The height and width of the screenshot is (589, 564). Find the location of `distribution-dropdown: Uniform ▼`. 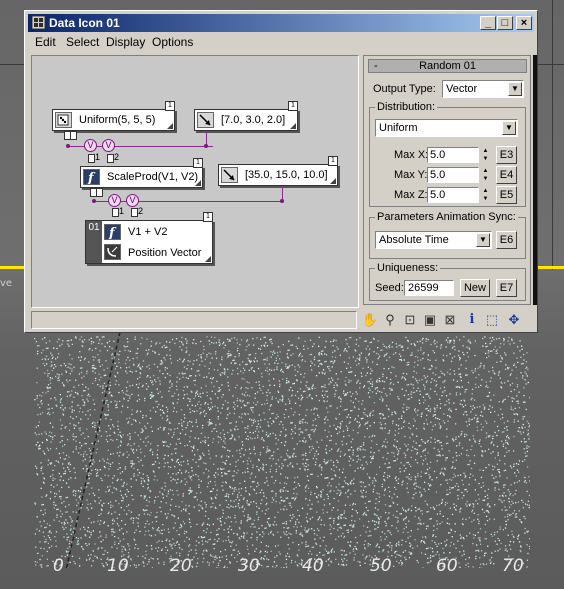

distribution-dropdown: Uniform ▼ is located at coordinates (446, 128).